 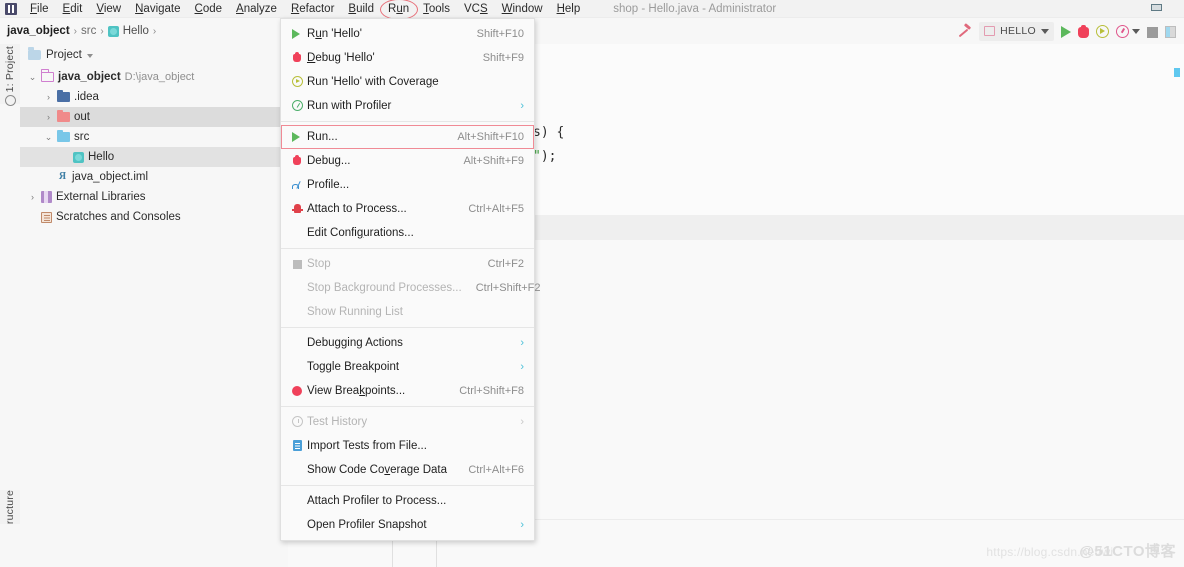 What do you see at coordinates (964, 31) in the screenshot?
I see `hammer-icon` at bounding box center [964, 31].